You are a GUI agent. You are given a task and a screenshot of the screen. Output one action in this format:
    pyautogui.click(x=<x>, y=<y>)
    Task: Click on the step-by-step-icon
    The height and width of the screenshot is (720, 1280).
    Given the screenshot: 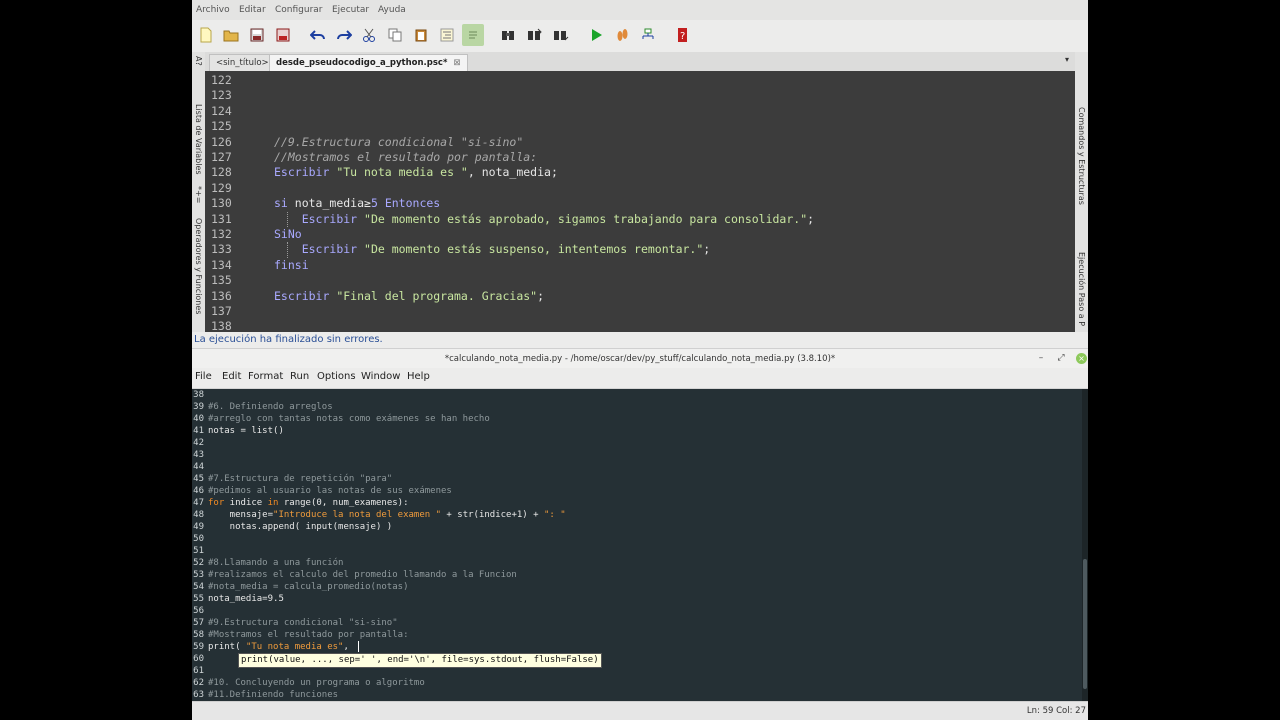 What is the action you would take?
    pyautogui.click(x=622, y=35)
    